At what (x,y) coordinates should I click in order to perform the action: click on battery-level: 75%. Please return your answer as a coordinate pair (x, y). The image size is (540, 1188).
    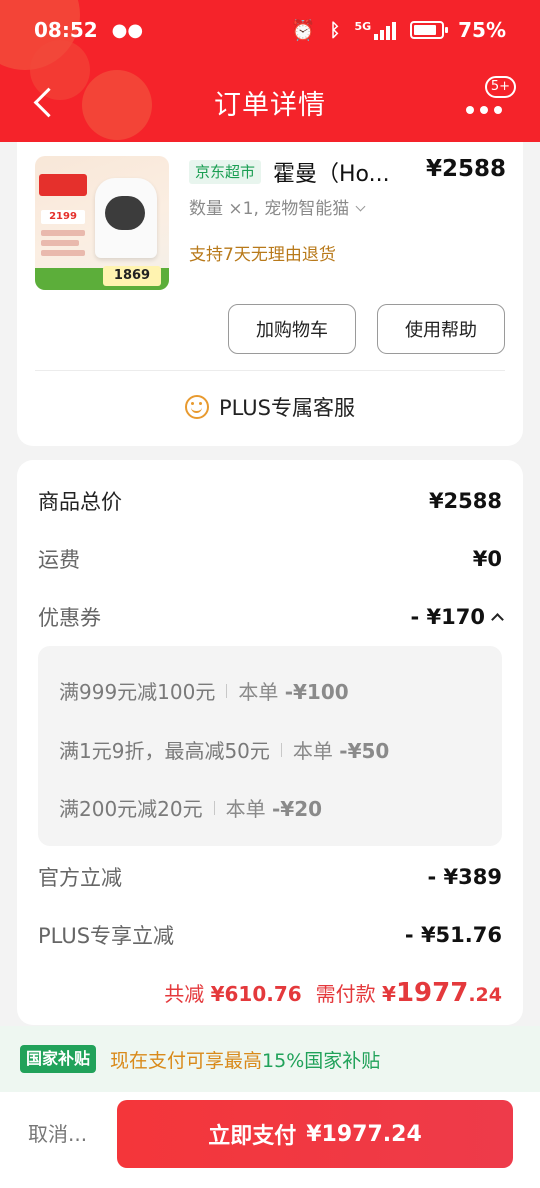
    Looking at the image, I should click on (482, 30).